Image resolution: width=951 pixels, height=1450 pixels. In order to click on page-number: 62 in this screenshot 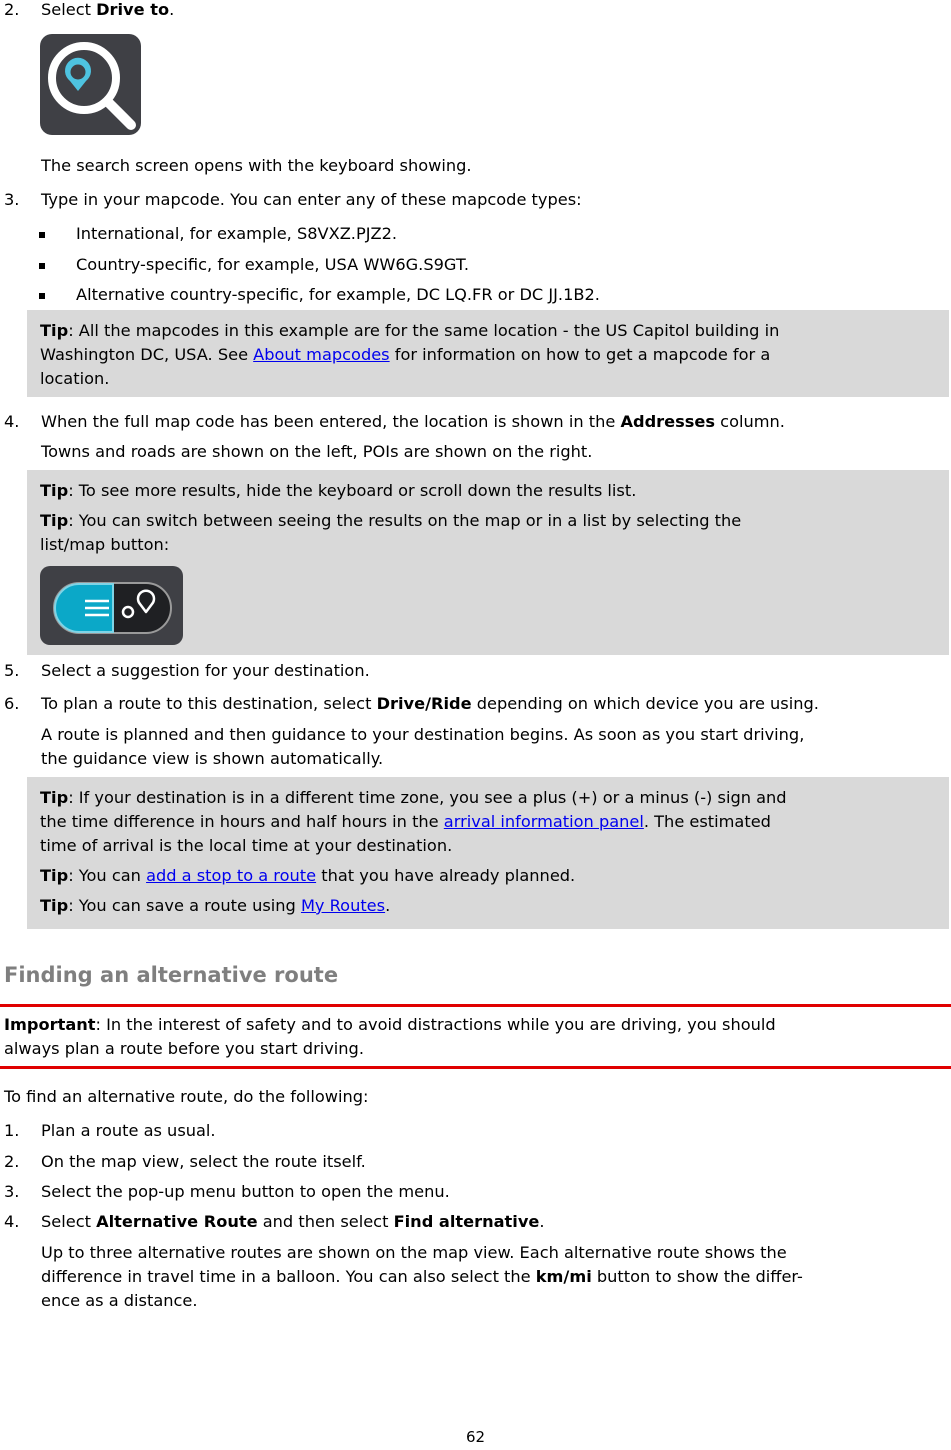, I will do `click(475, 1437)`.